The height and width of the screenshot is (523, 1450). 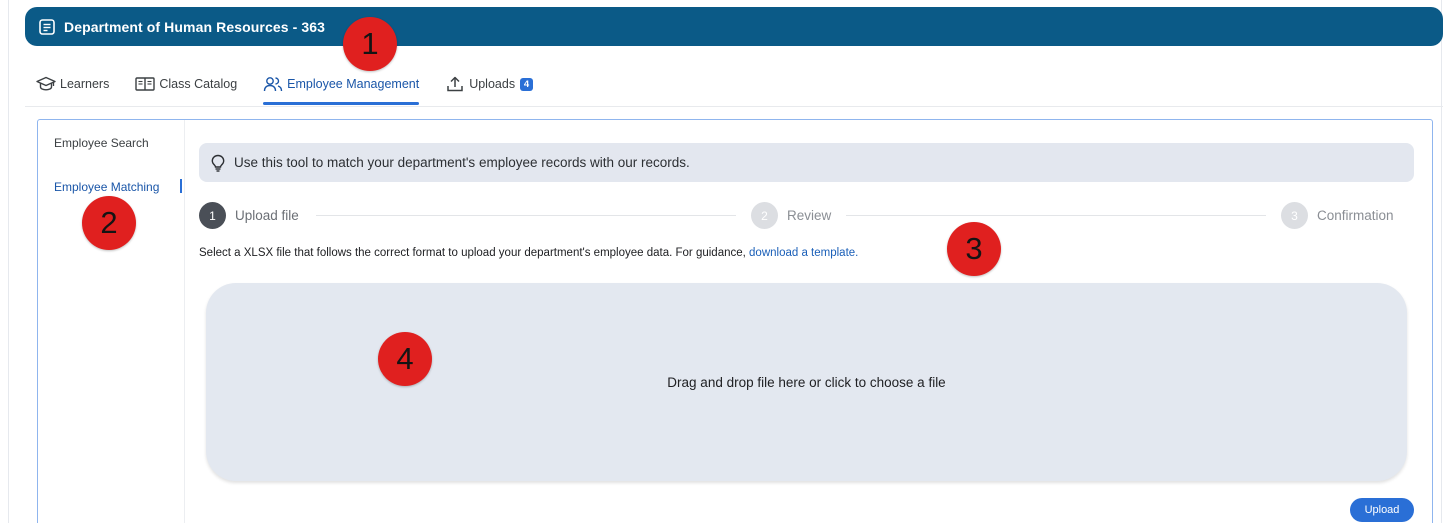 I want to click on tab-class-catalog-label: Class Catalog, so click(x=198, y=84).